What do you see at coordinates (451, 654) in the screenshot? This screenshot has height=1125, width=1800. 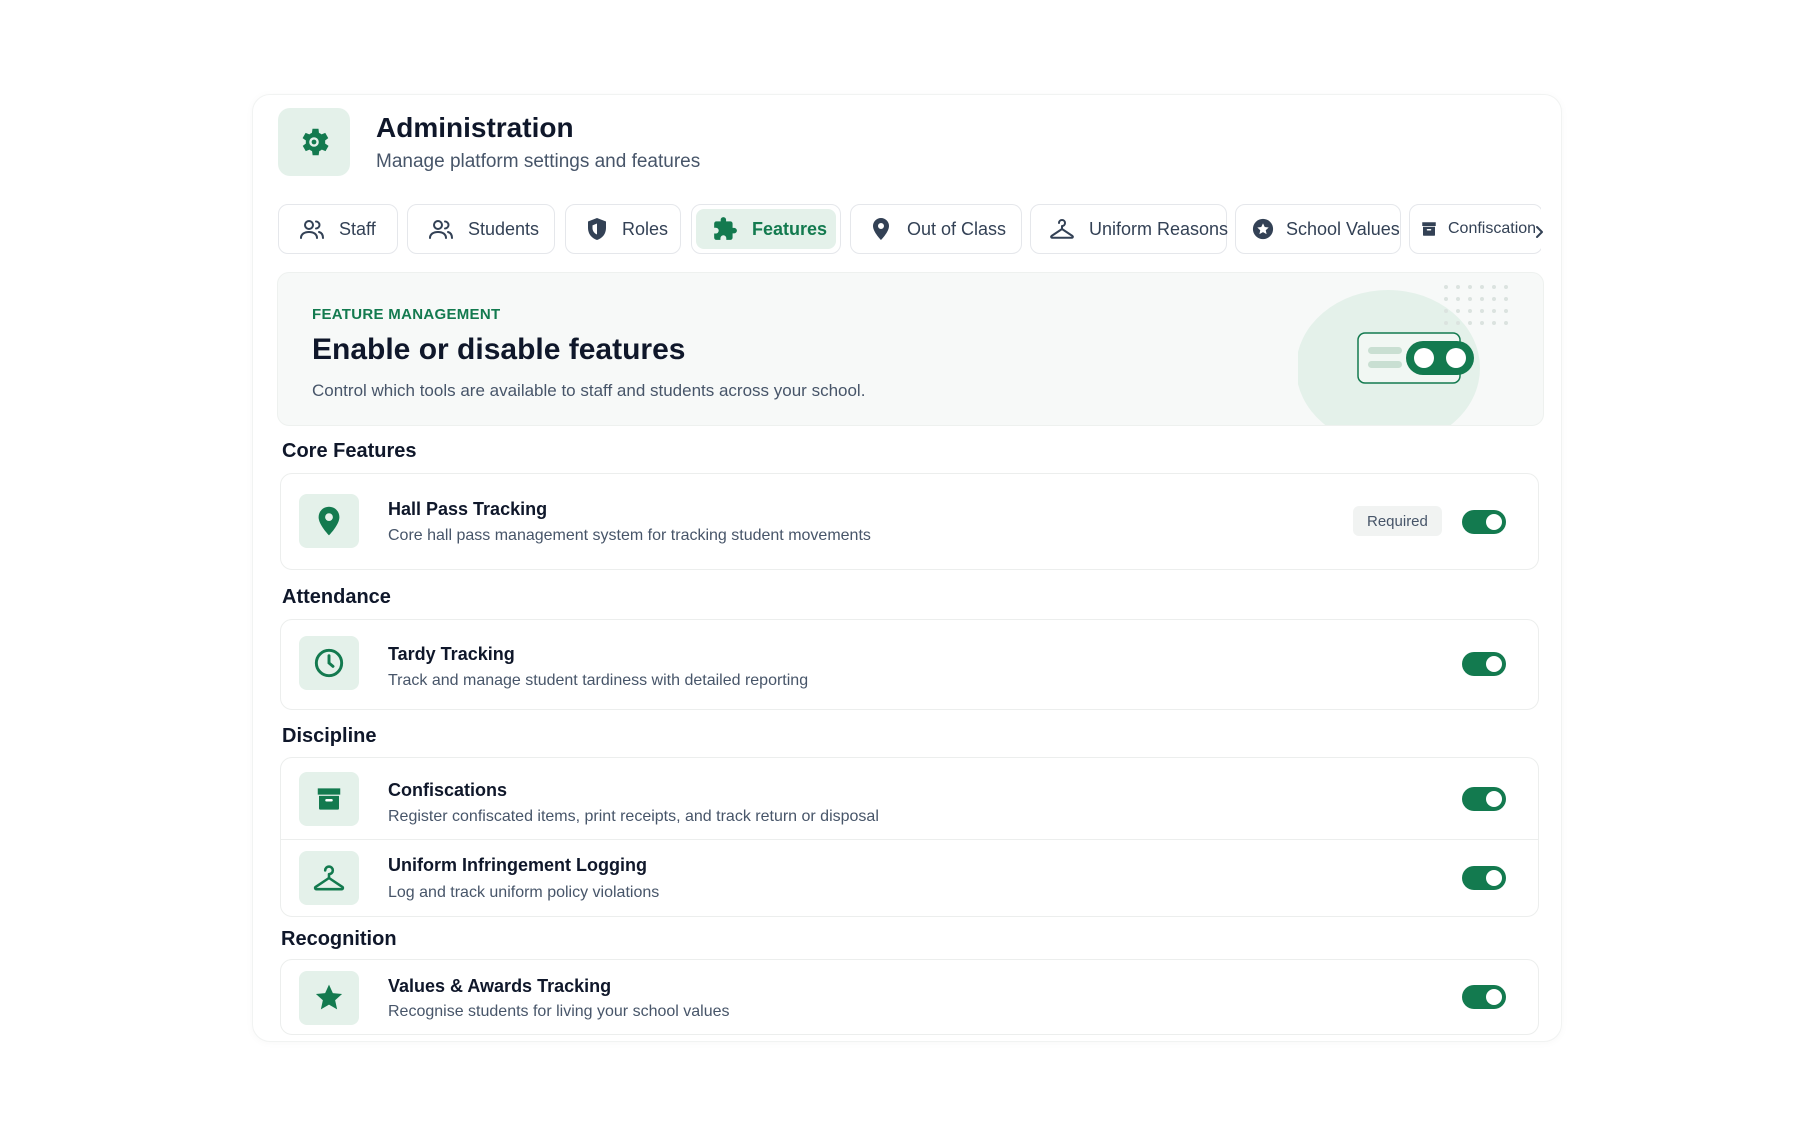 I see `feature-name: Tardy Tracking` at bounding box center [451, 654].